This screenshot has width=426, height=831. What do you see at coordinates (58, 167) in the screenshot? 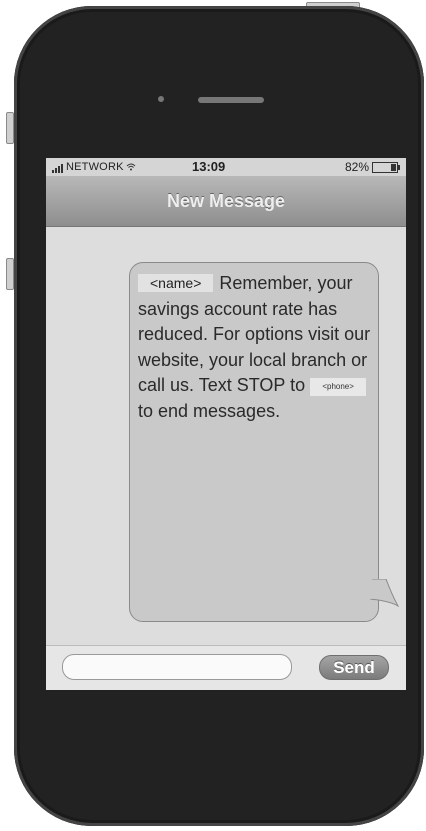
I see `signal-bars-icon` at bounding box center [58, 167].